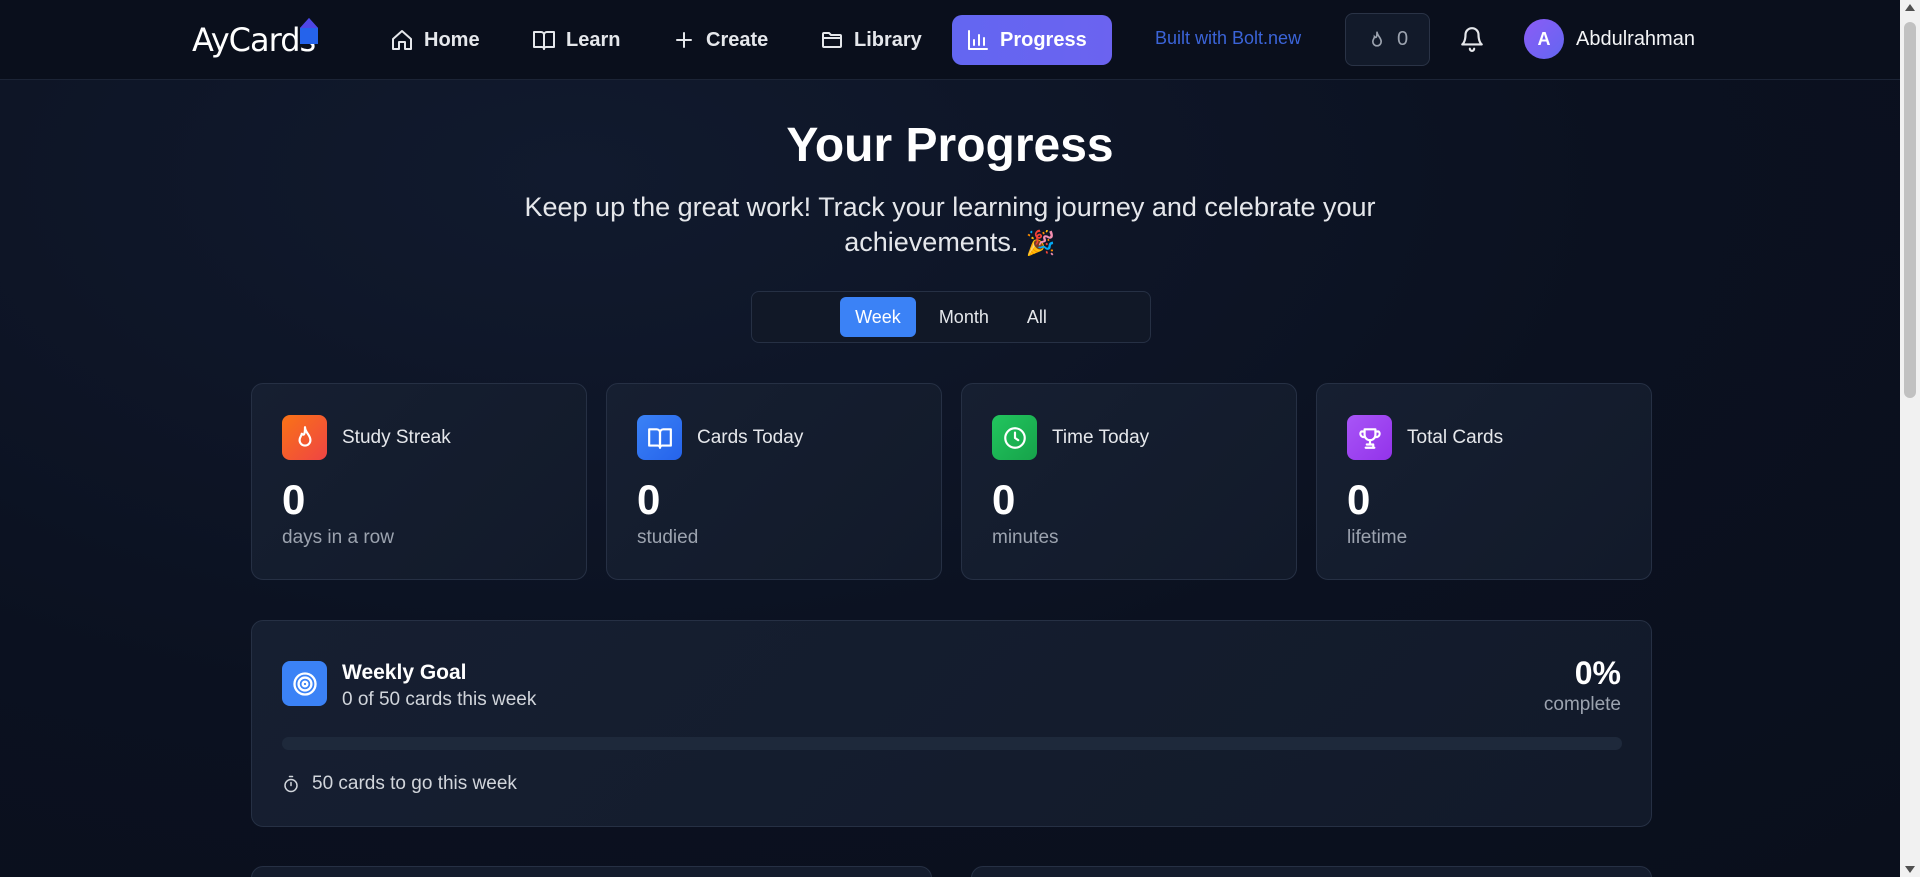 This screenshot has height=877, width=1920. I want to click on nav-home: Home, so click(435, 40).